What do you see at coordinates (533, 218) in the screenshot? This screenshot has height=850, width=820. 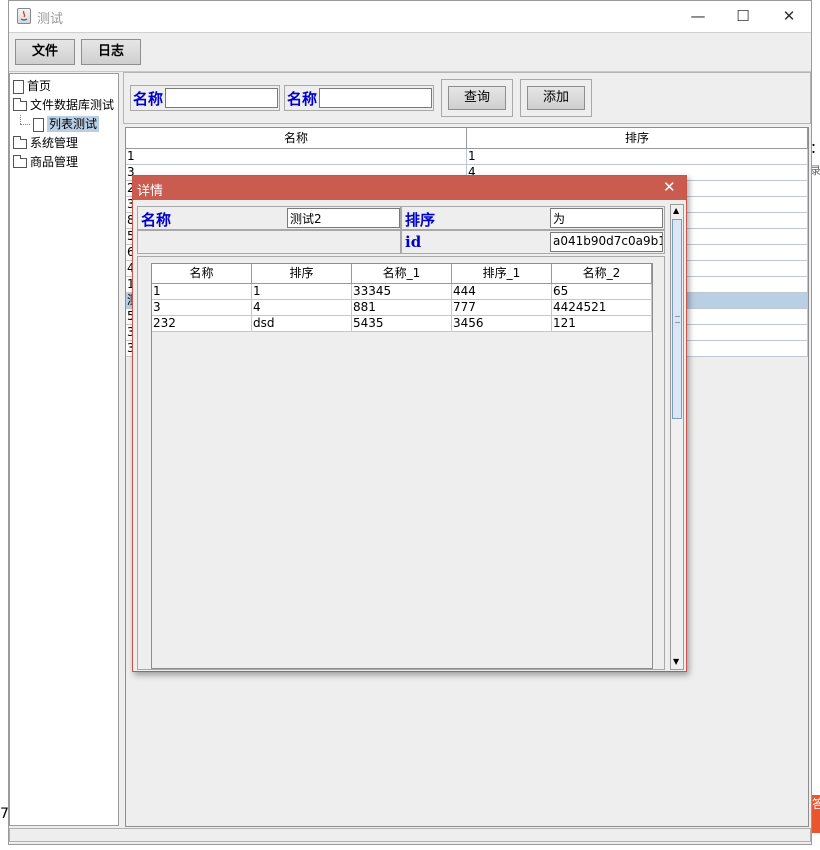 I see `form-cell: 排序 为` at bounding box center [533, 218].